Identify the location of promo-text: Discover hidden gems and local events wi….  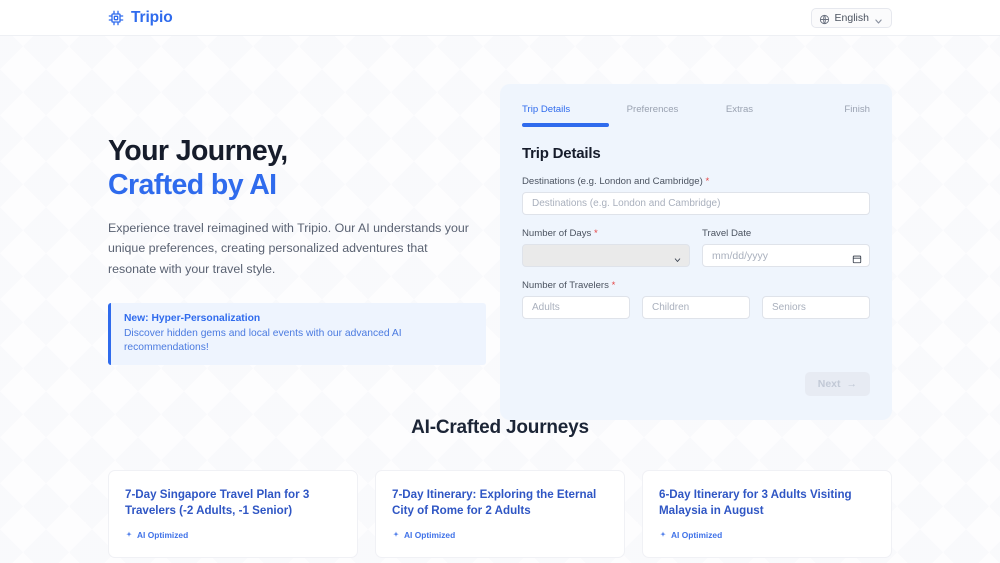
(263, 340).